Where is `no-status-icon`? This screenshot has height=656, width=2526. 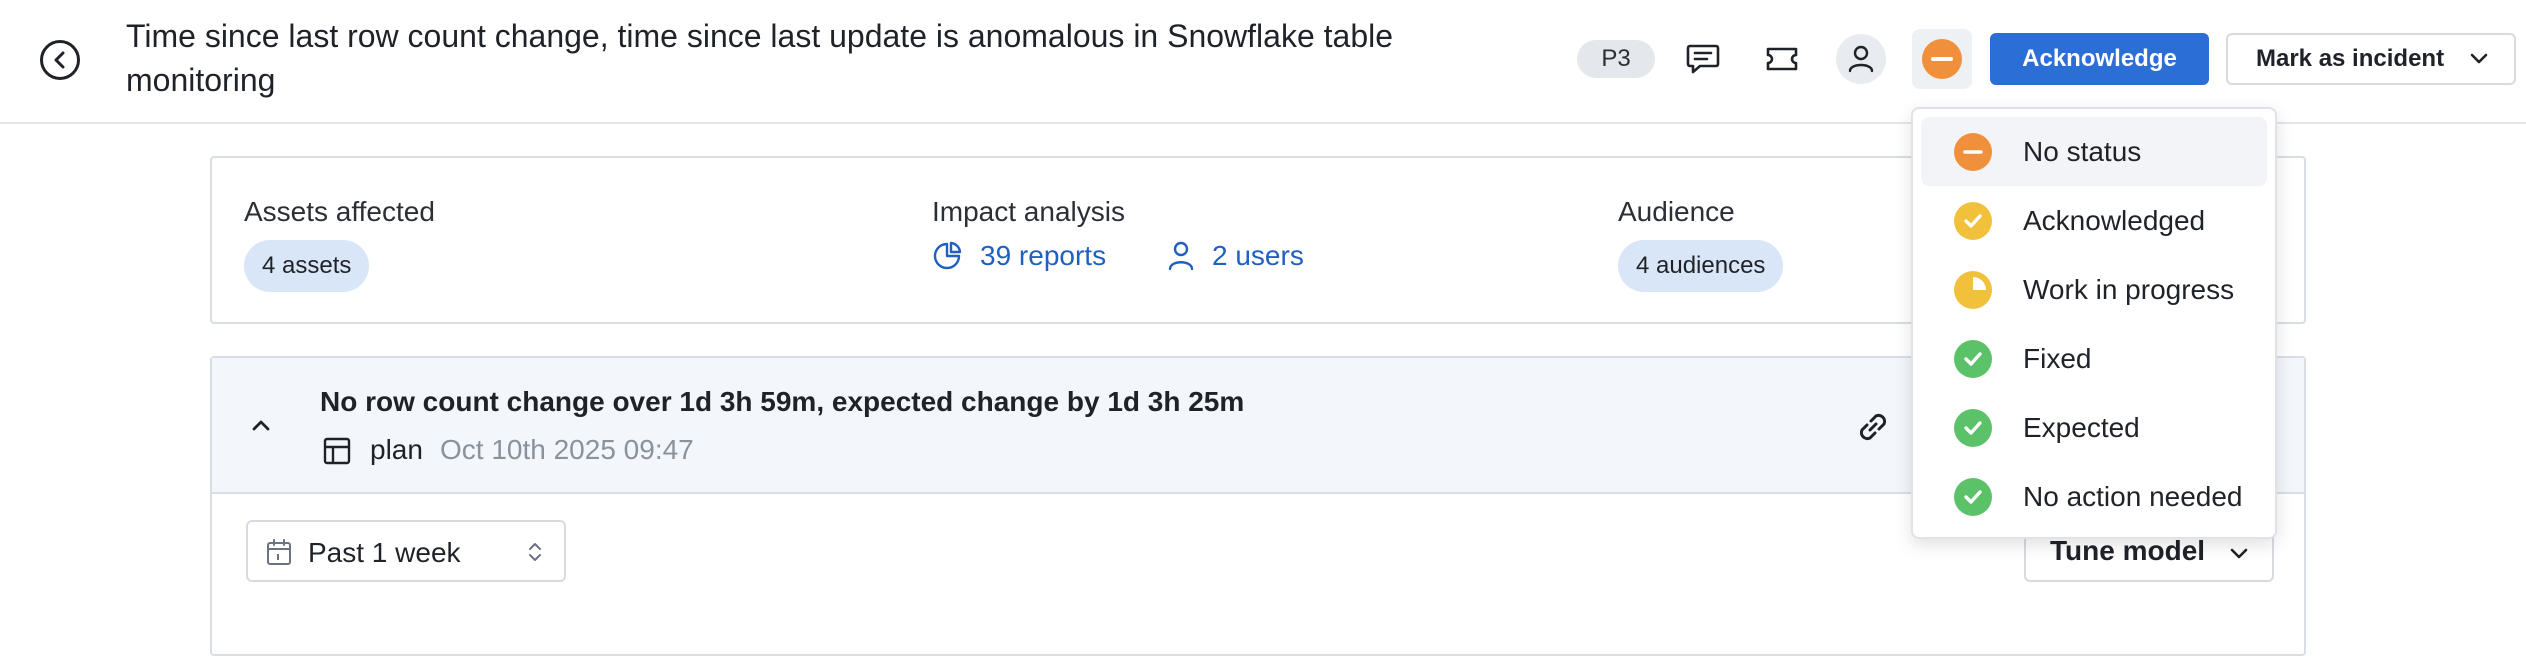
no-status-icon is located at coordinates (1942, 59).